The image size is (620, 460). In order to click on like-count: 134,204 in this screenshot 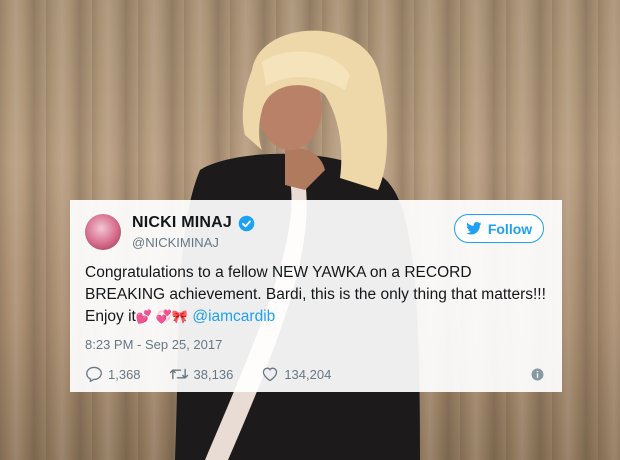, I will do `click(308, 374)`.